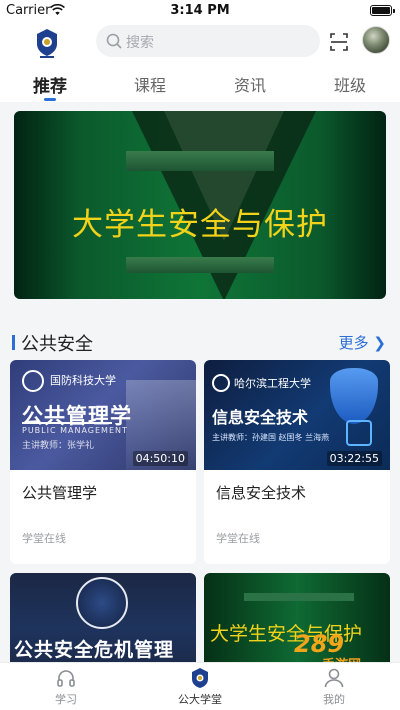  Describe the element at coordinates (75, 430) in the screenshot. I see `thumb-english: PUBLIC MANAGEMENT` at that location.